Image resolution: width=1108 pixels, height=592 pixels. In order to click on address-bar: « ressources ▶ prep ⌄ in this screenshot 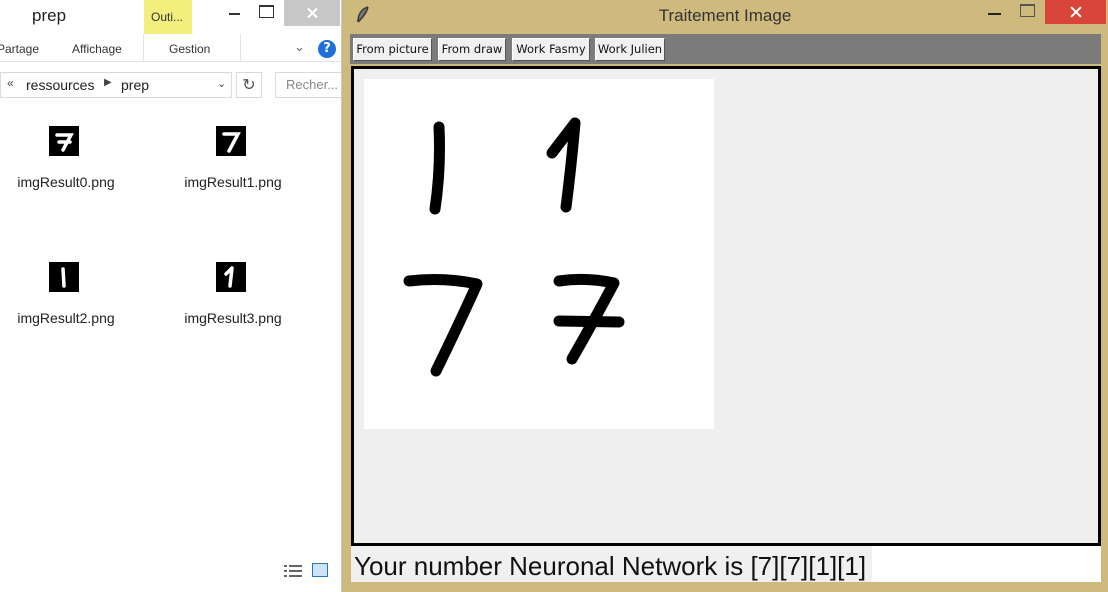, I will do `click(116, 85)`.